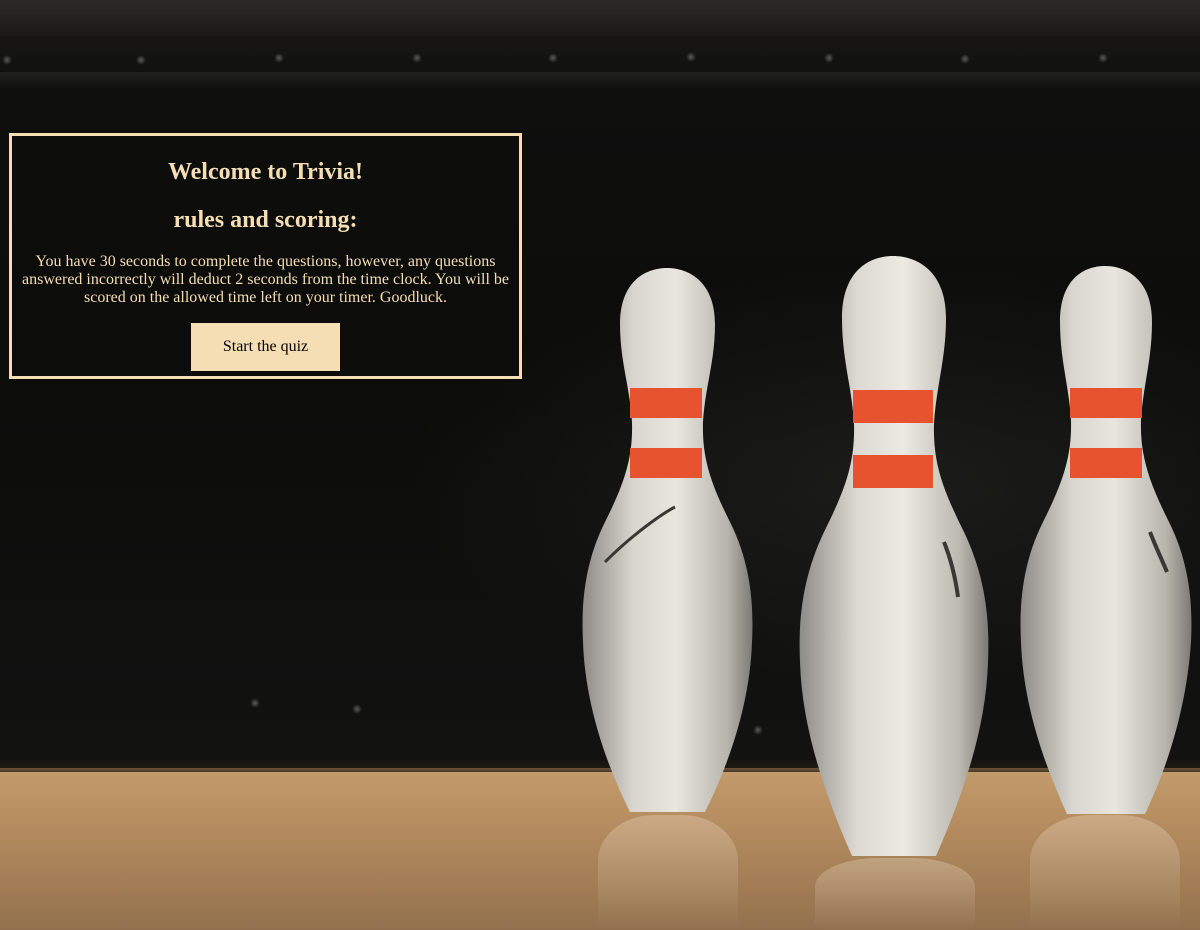 This screenshot has width=1200, height=930. Describe the element at coordinates (600, 81) in the screenshot. I see `background-rail` at that location.